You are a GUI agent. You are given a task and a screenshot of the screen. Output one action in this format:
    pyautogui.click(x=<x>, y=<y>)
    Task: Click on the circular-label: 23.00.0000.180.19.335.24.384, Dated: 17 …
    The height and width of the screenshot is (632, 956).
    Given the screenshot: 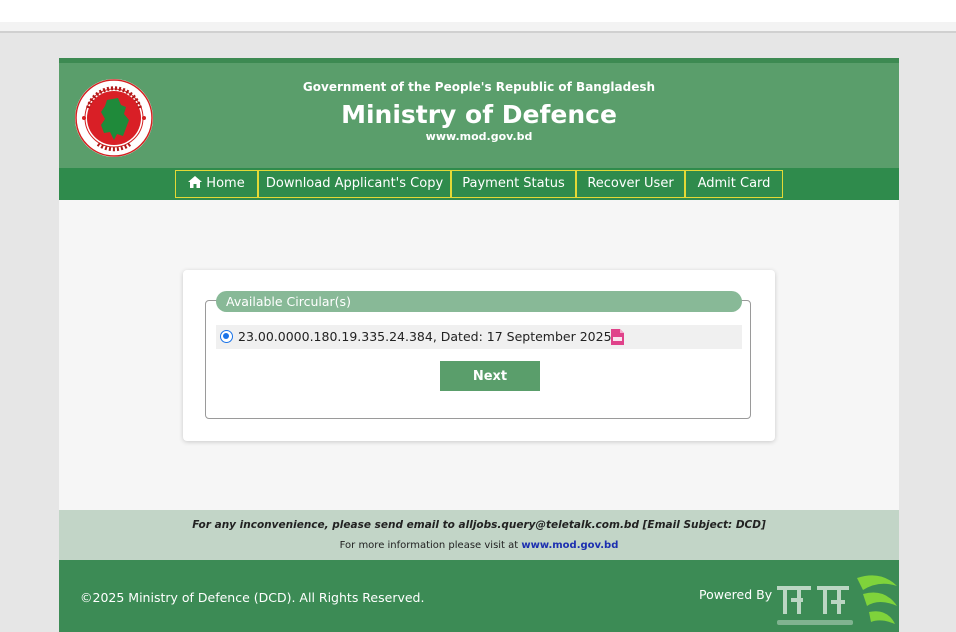 What is the action you would take?
    pyautogui.click(x=425, y=336)
    